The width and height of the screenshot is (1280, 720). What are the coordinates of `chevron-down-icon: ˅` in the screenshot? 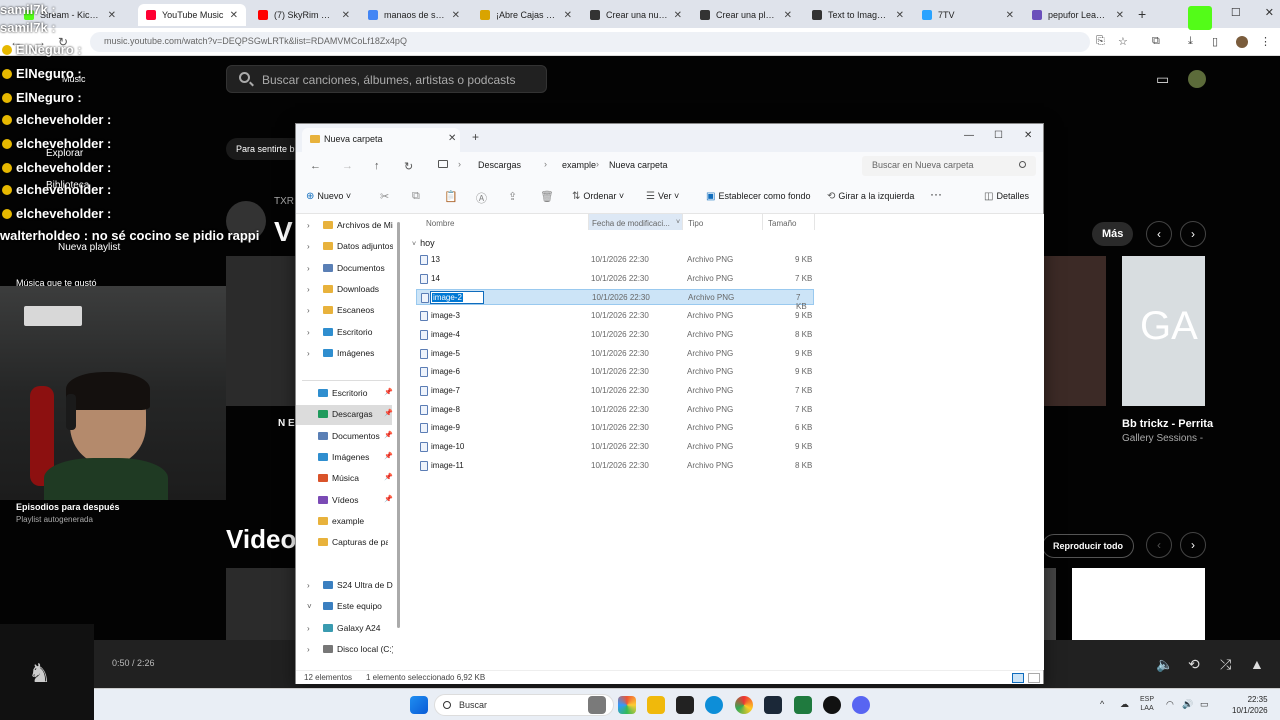 It's located at (309, 606).